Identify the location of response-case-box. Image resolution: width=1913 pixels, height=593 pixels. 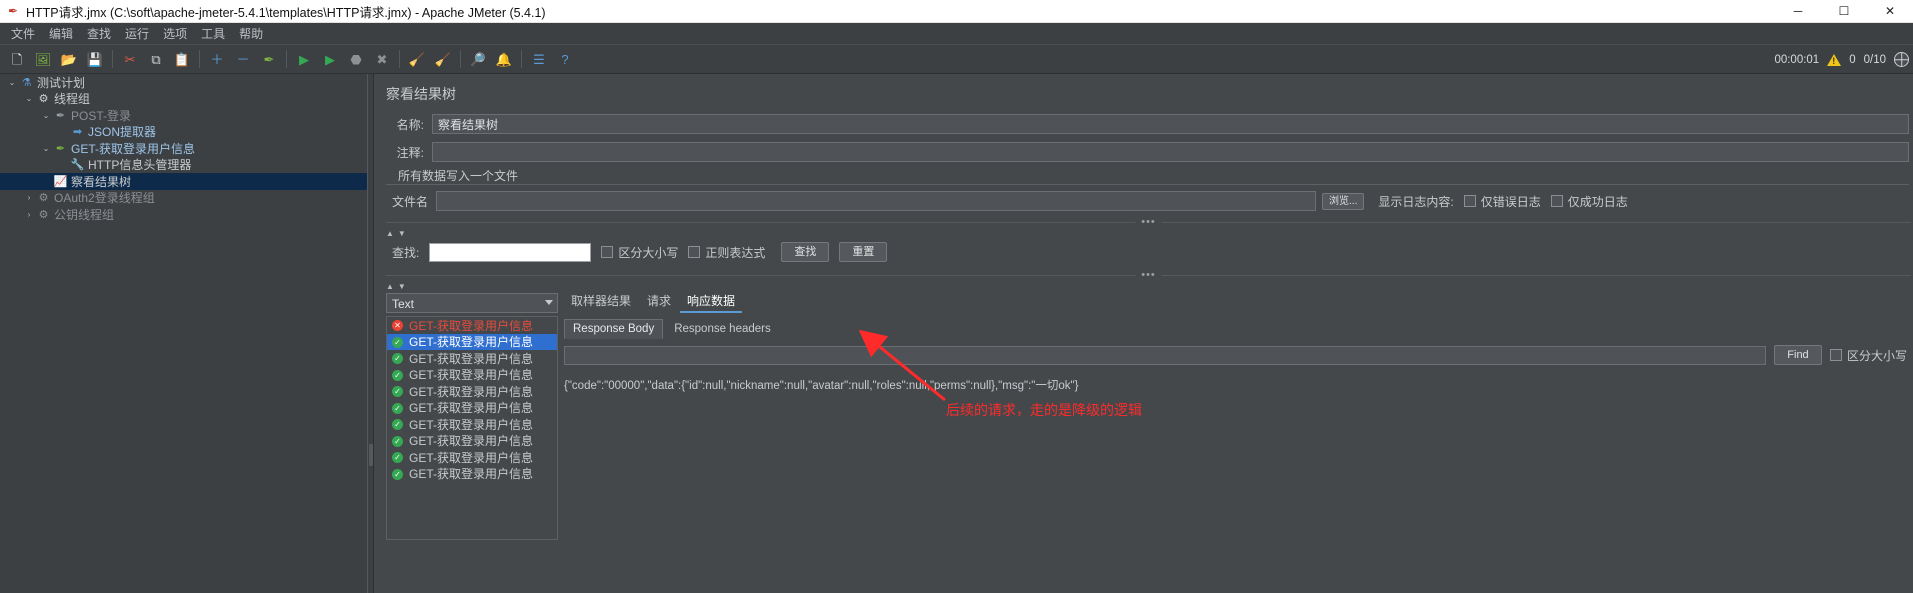
(1835, 355).